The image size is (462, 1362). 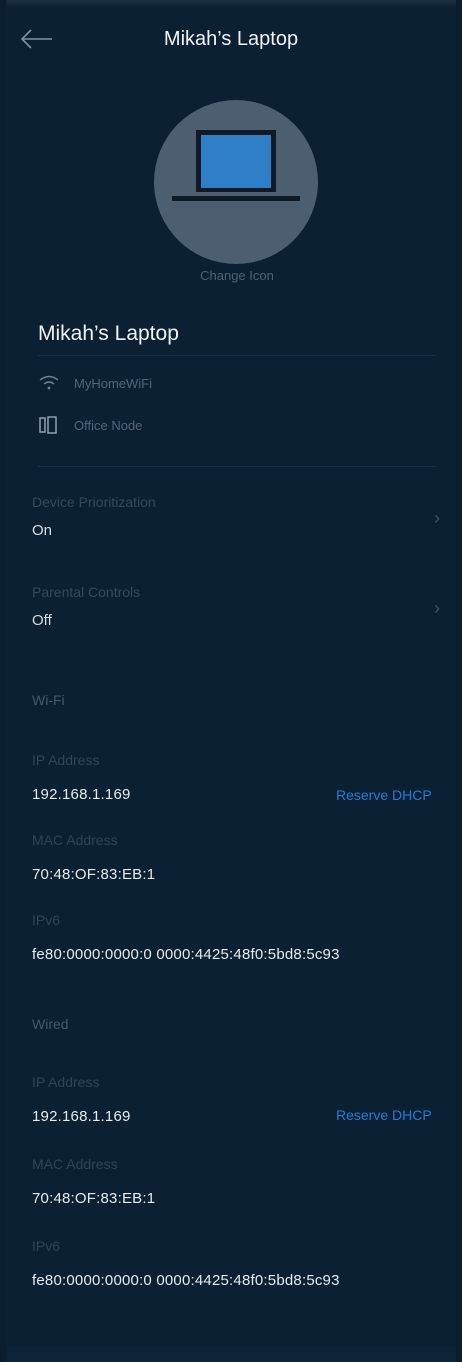 What do you see at coordinates (46, 1246) in the screenshot?
I see `wired-ipv6-label: IPv6` at bounding box center [46, 1246].